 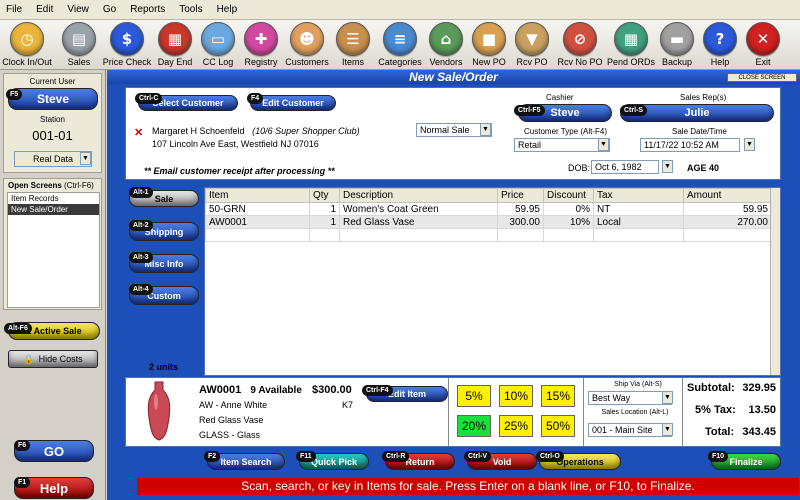 I want to click on detail-category: GLASS - Glass, so click(x=230, y=435).